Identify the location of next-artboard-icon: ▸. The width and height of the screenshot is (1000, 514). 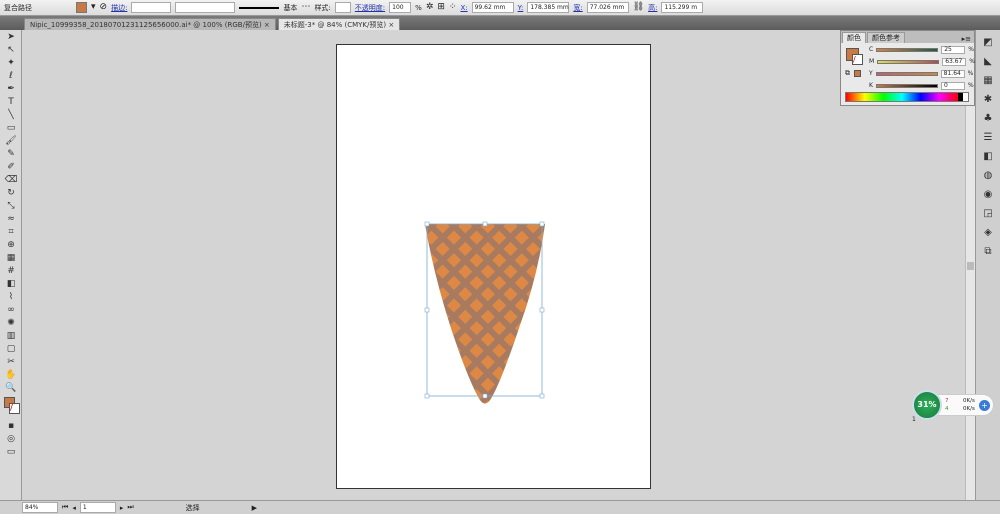
(122, 508).